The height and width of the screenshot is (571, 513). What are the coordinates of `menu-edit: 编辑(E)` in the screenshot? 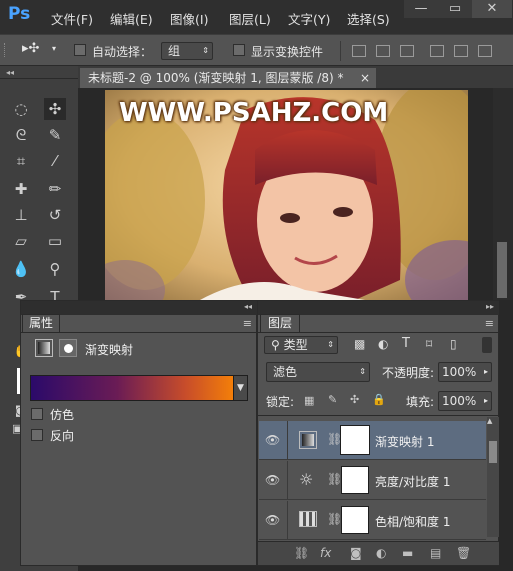 It's located at (131, 18).